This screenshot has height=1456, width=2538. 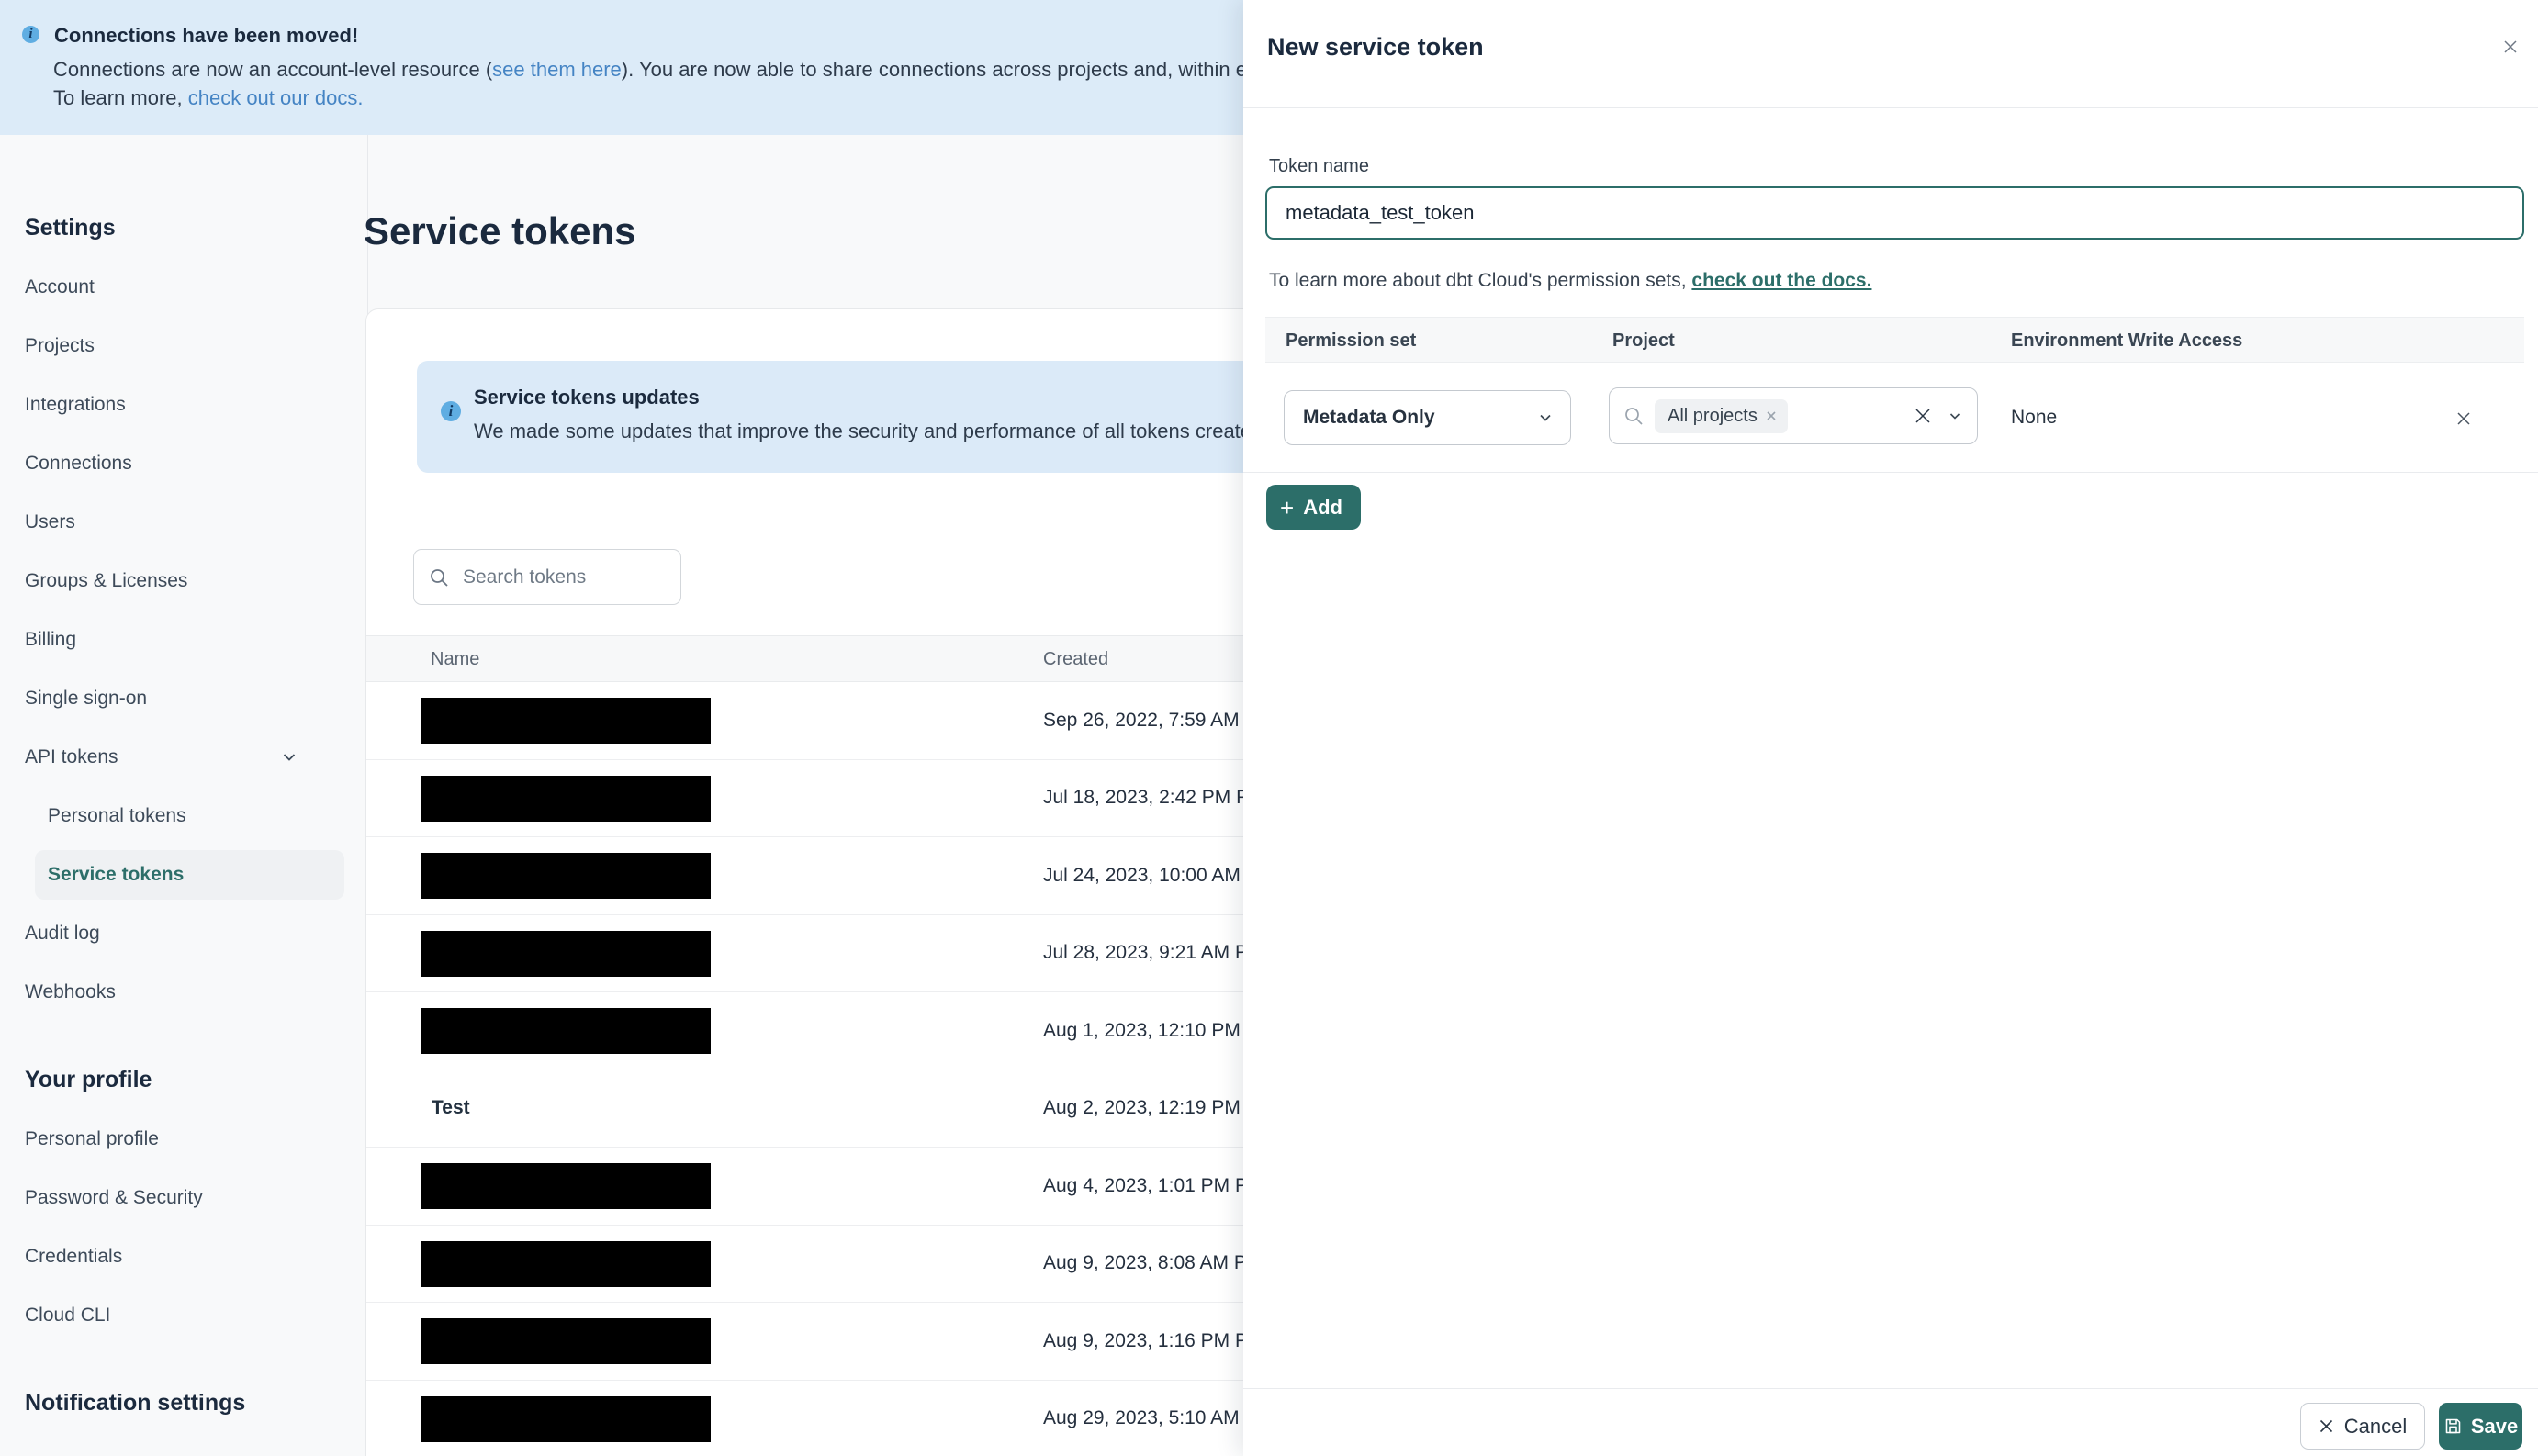 I want to click on cancel-button: Cancel, so click(x=2362, y=1426).